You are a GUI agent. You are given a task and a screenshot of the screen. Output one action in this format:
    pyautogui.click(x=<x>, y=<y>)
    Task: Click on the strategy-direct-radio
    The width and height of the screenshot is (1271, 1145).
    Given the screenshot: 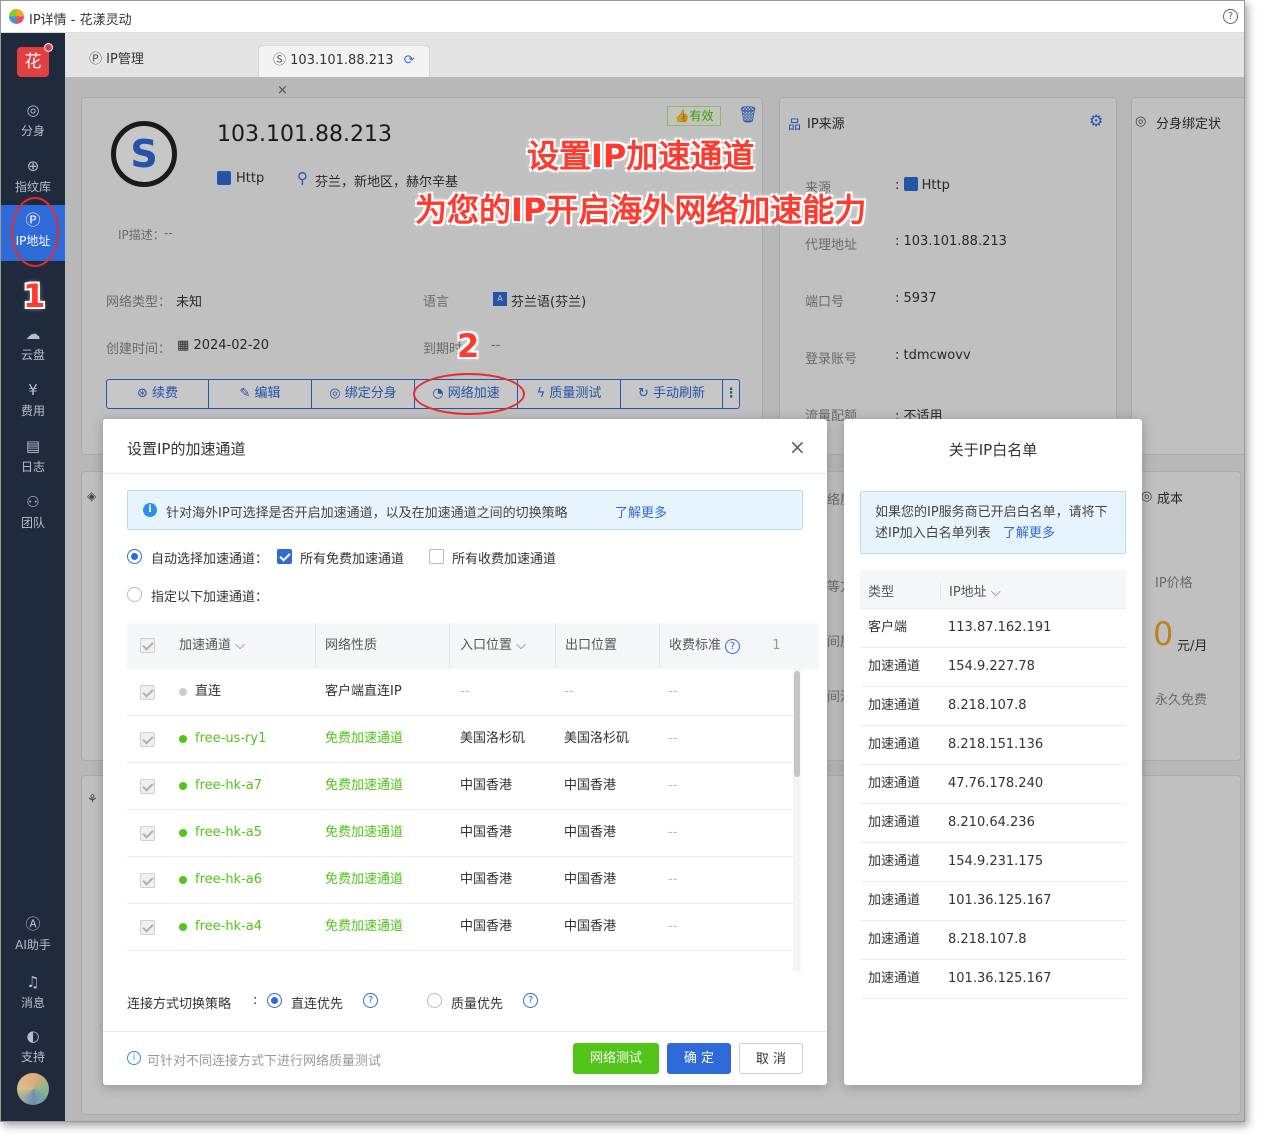 What is the action you would take?
    pyautogui.click(x=274, y=1000)
    